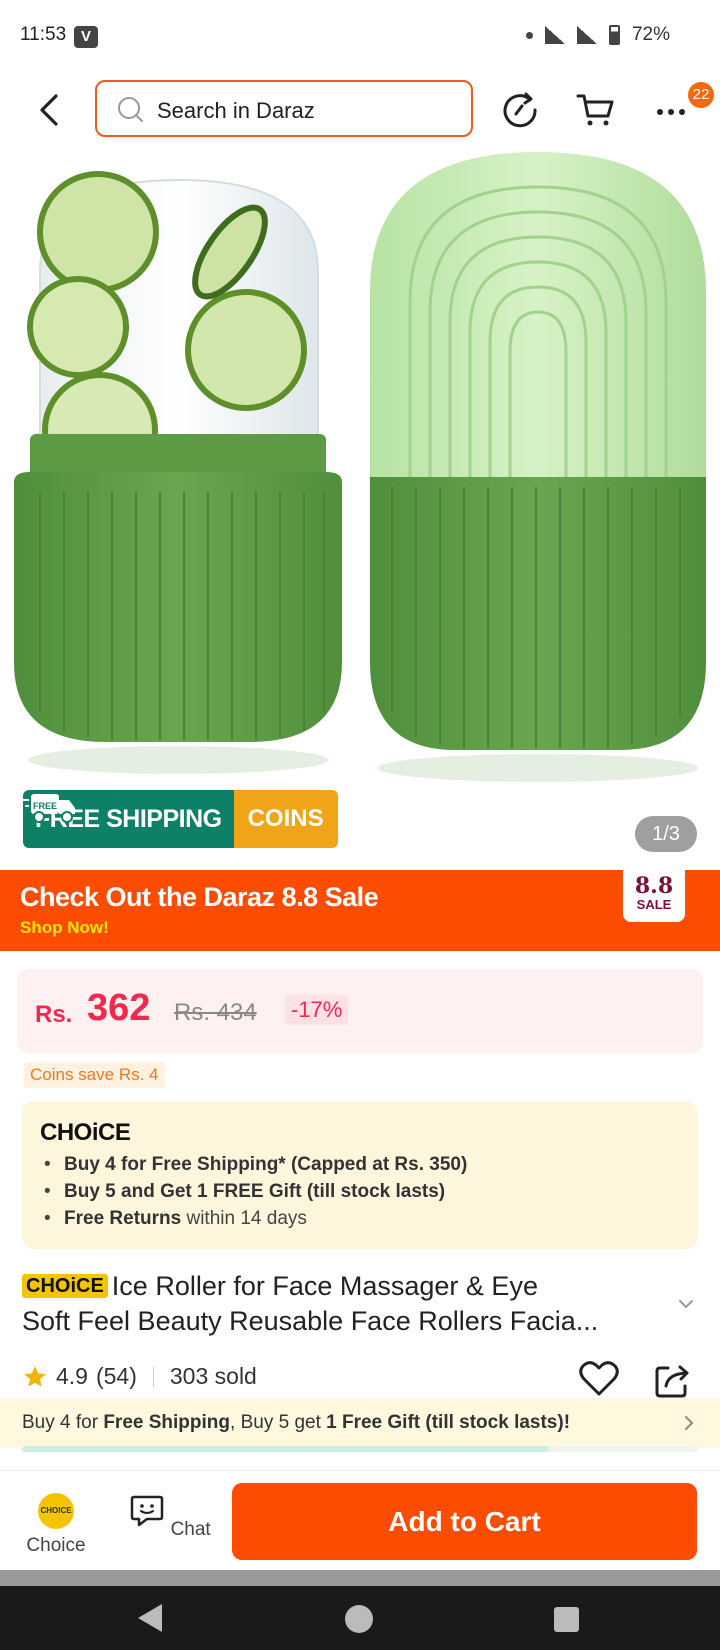 This screenshot has height=1650, width=720. I want to click on add-to-cart-button: Add to Cart, so click(464, 1521).